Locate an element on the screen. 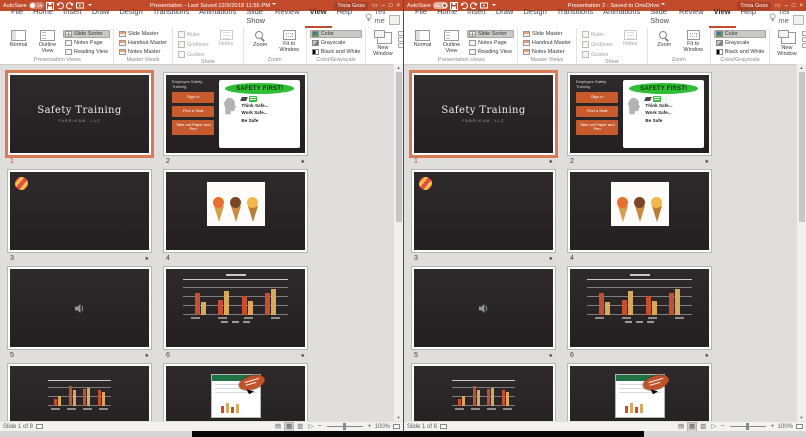 The width and height of the screenshot is (806, 437). scroll-down-icon: ▼ is located at coordinates (399, 417).